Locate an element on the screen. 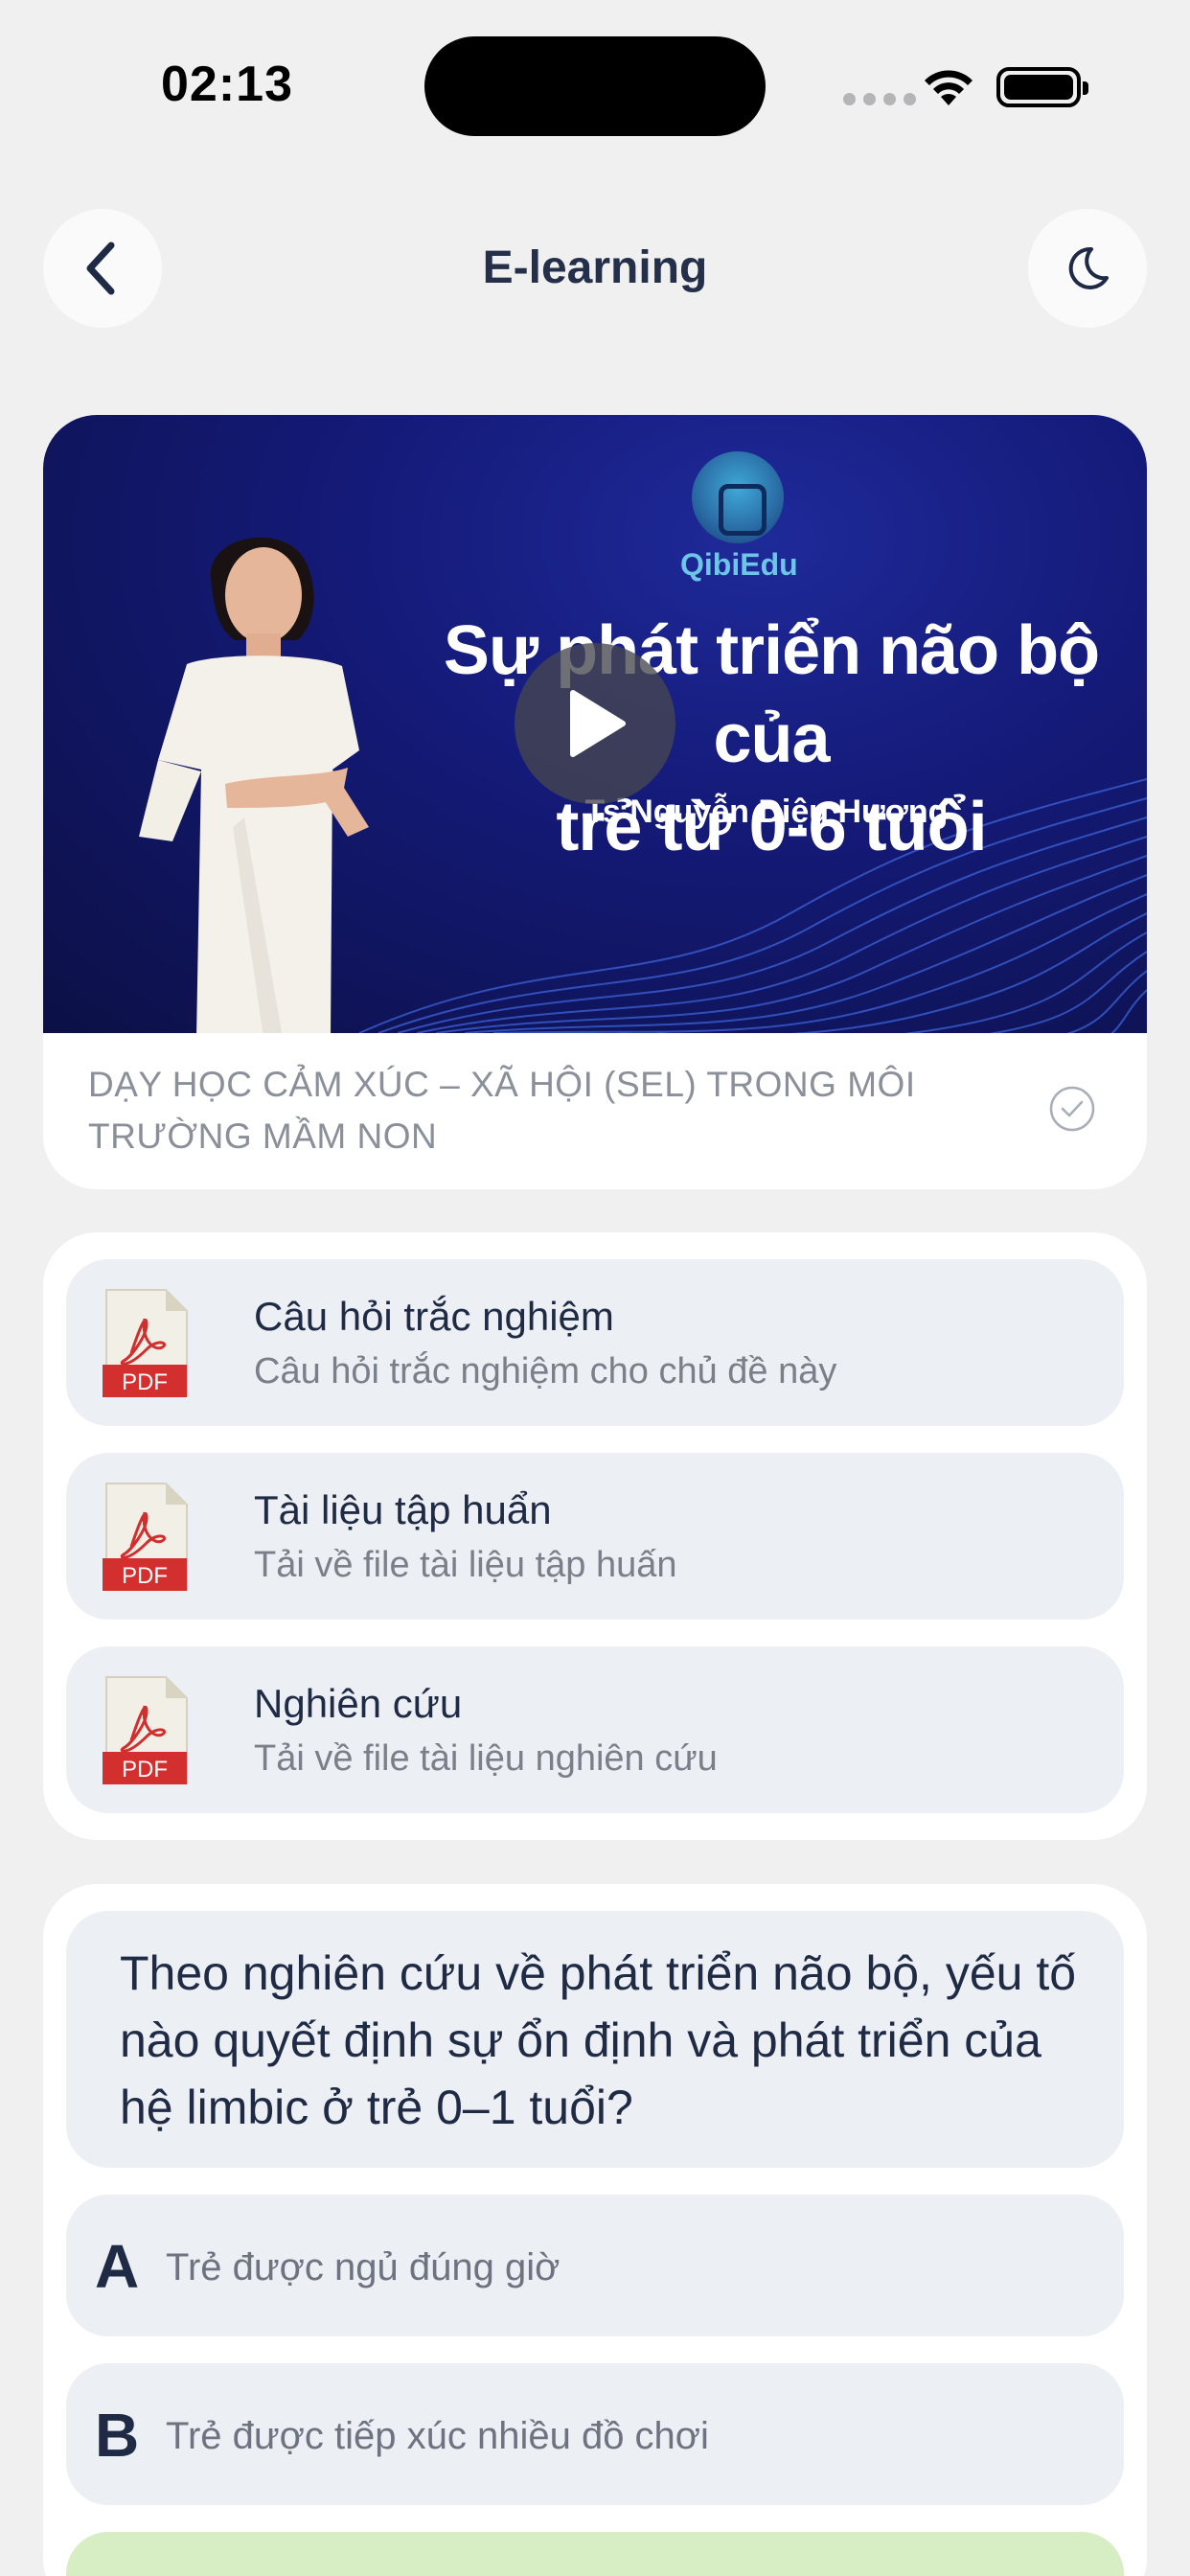 Image resolution: width=1190 pixels, height=2576 pixels. answer-option-c is located at coordinates (595, 2554).